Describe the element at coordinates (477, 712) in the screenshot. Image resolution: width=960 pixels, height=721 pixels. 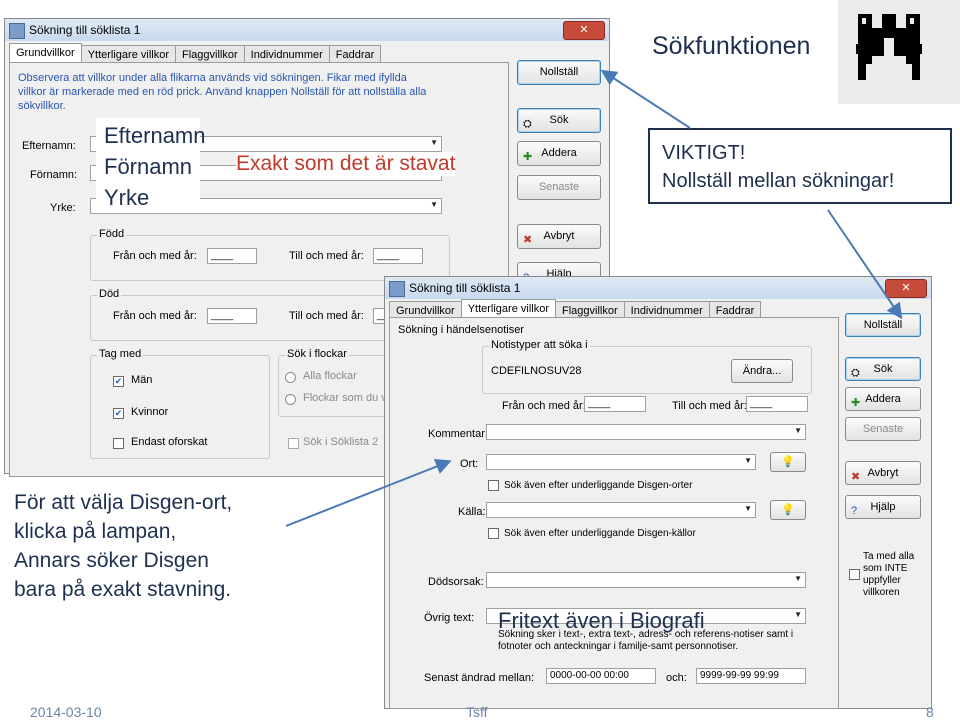
I see `footer-center: Tsff` at that location.